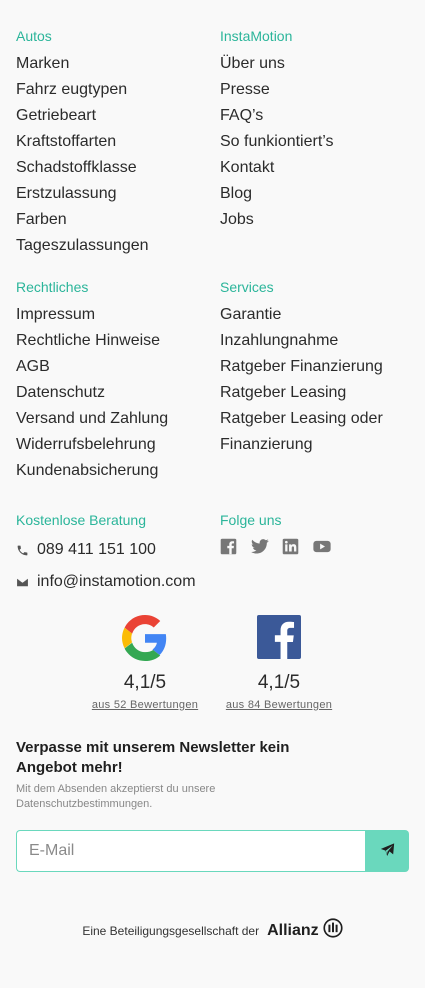  I want to click on newsletter-submit-button, so click(387, 851).